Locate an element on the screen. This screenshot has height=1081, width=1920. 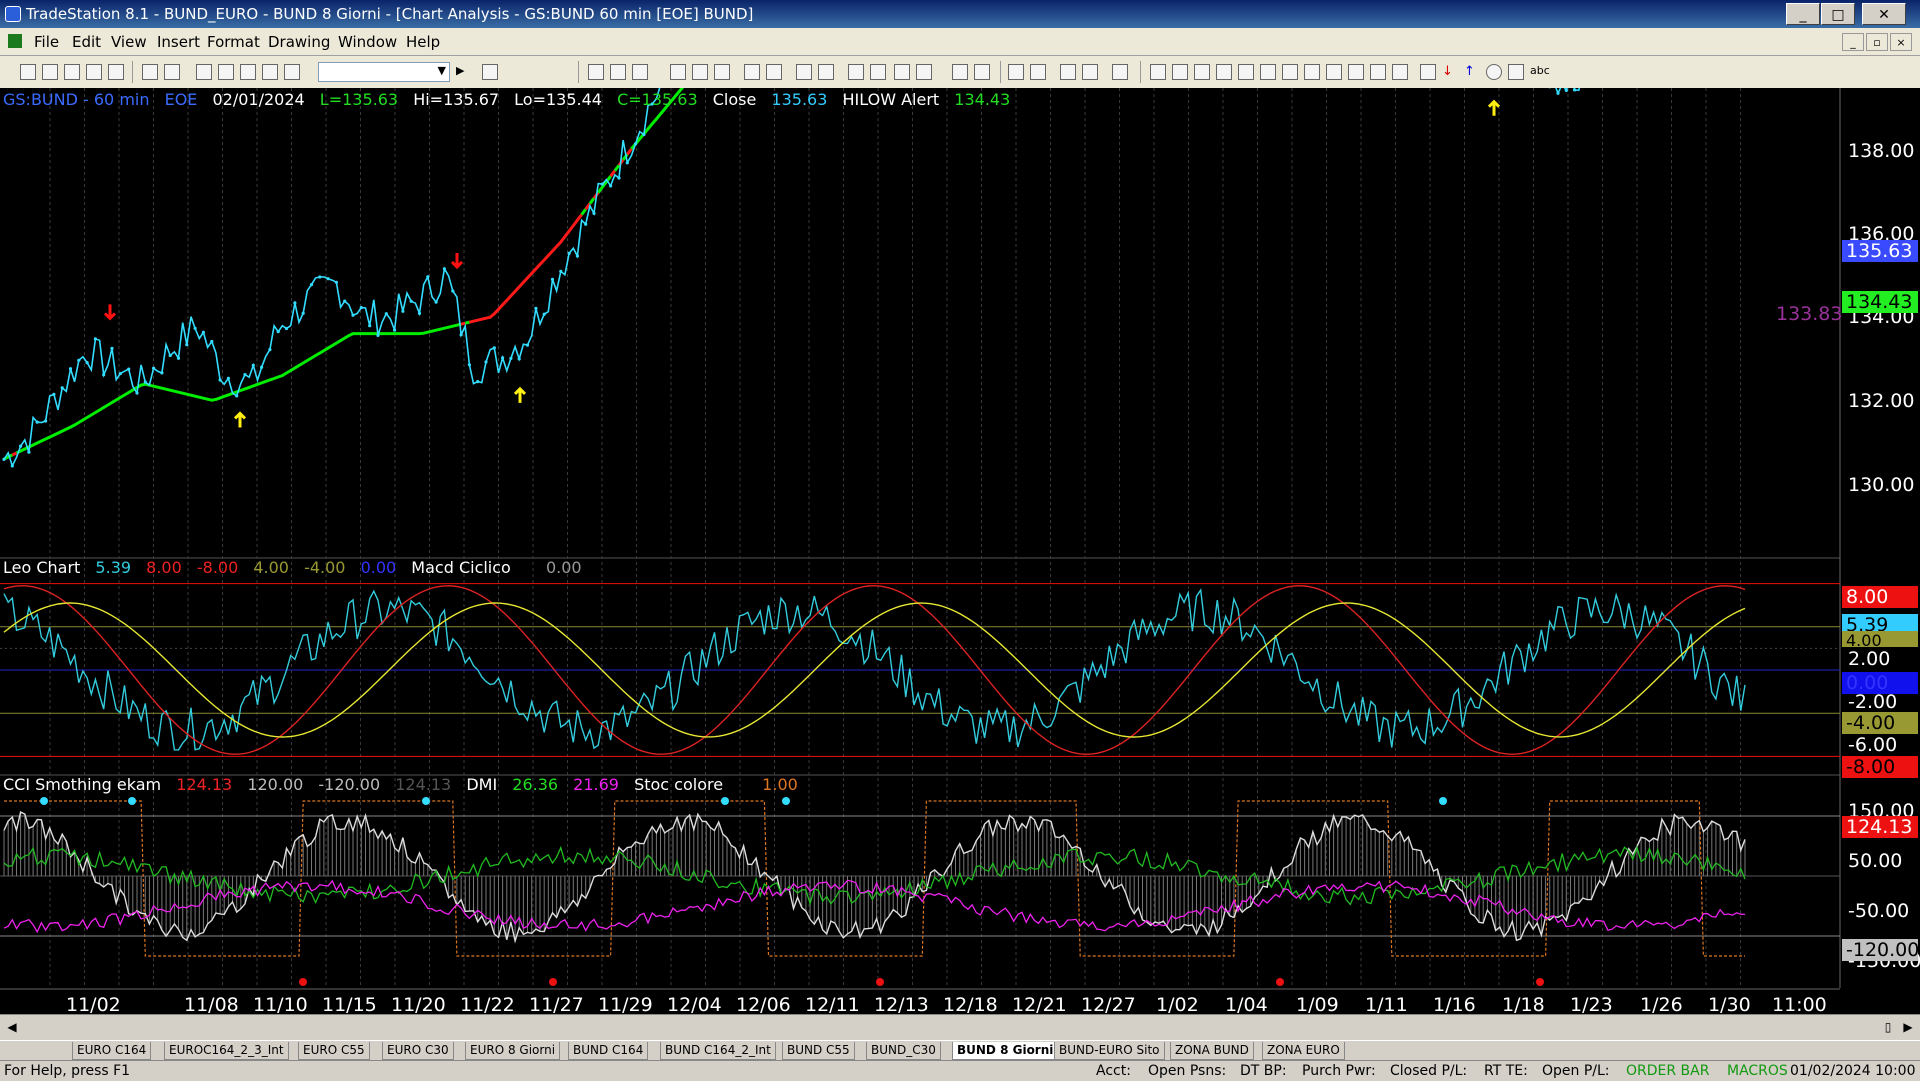
clipboard-icon is located at coordinates (270, 72).